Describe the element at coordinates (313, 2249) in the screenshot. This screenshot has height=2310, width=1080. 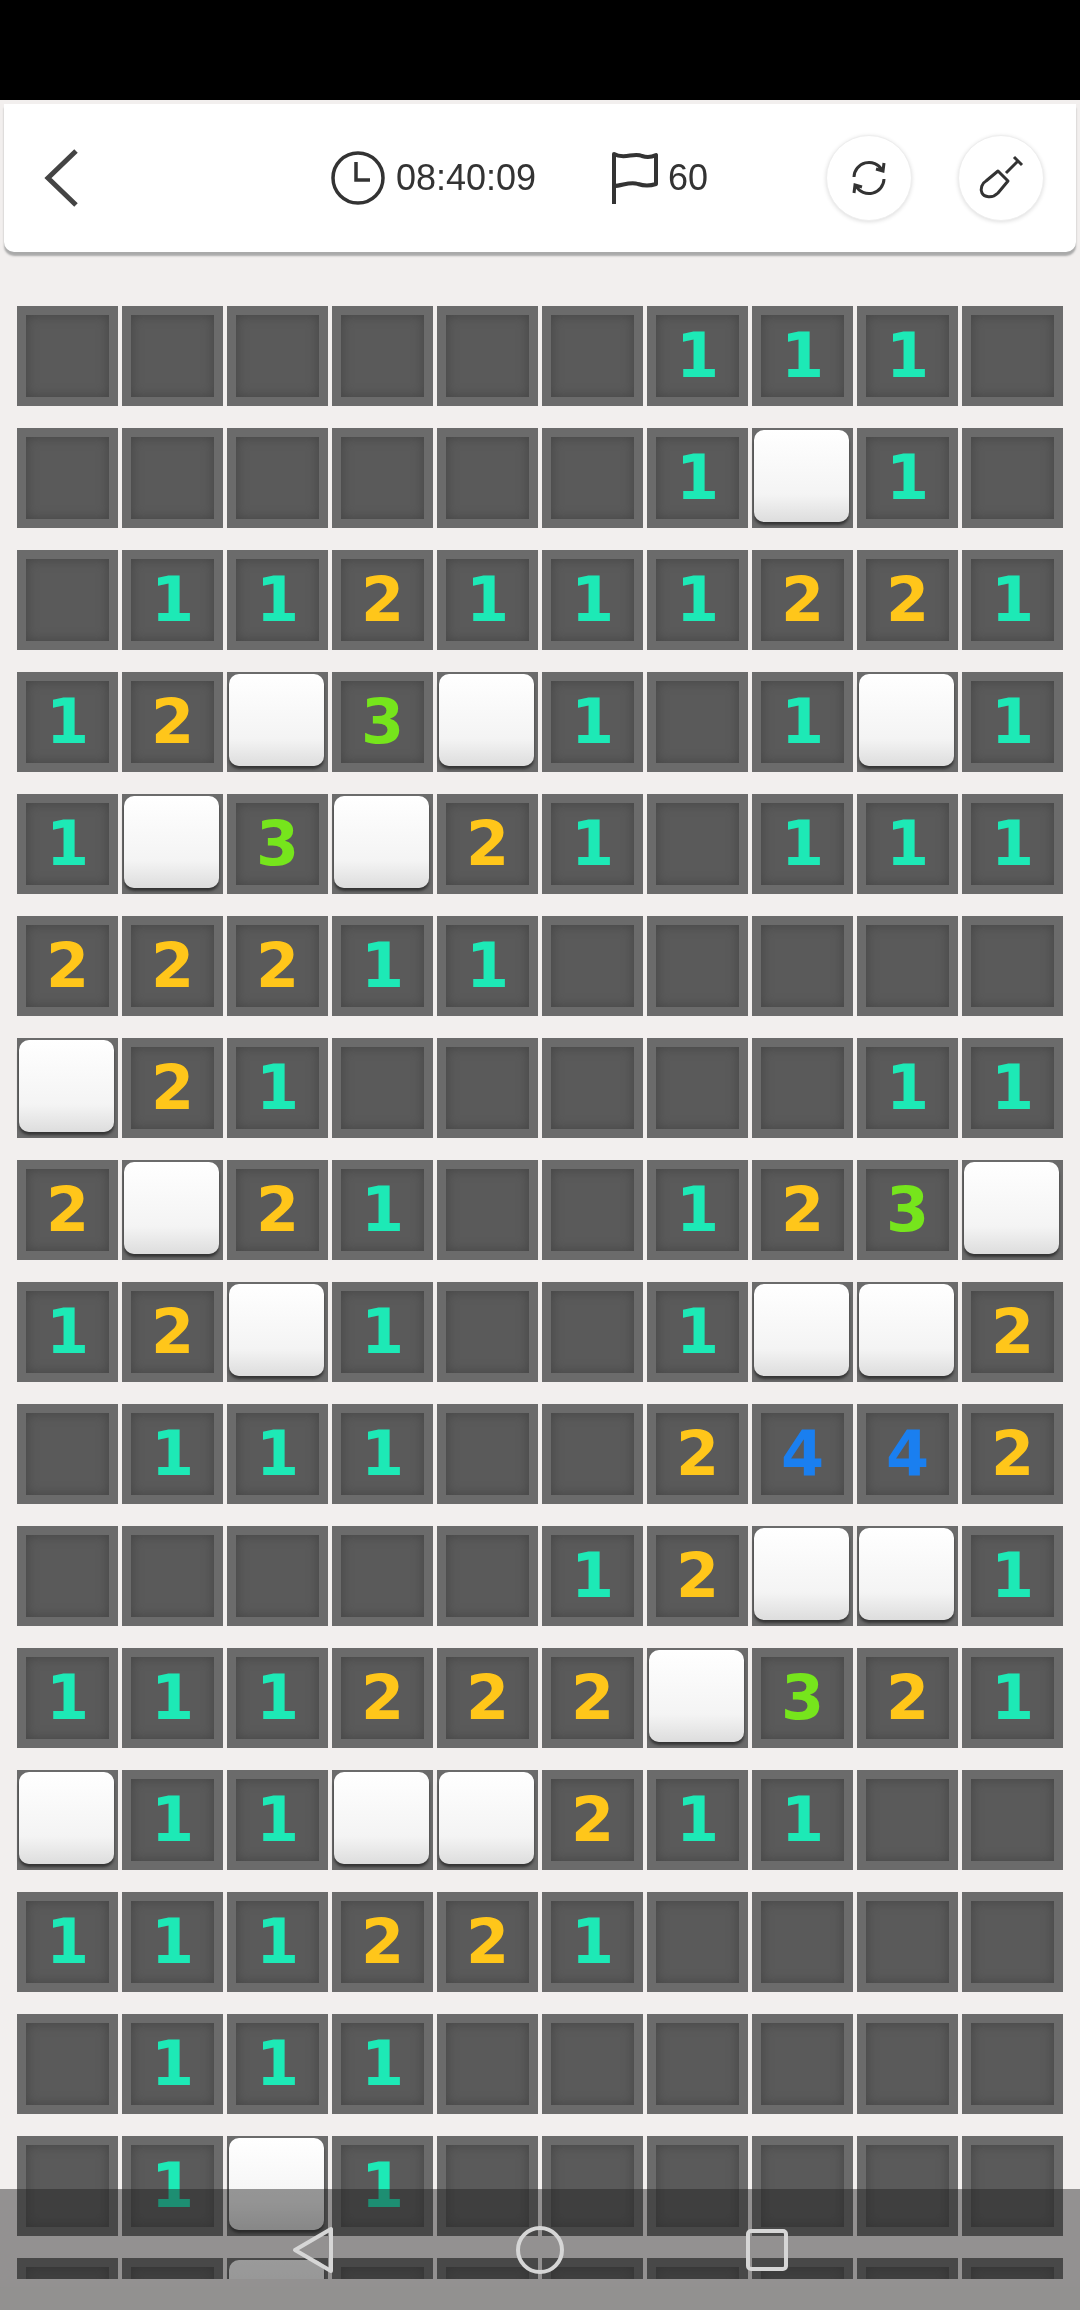
I see `back-icon` at that location.